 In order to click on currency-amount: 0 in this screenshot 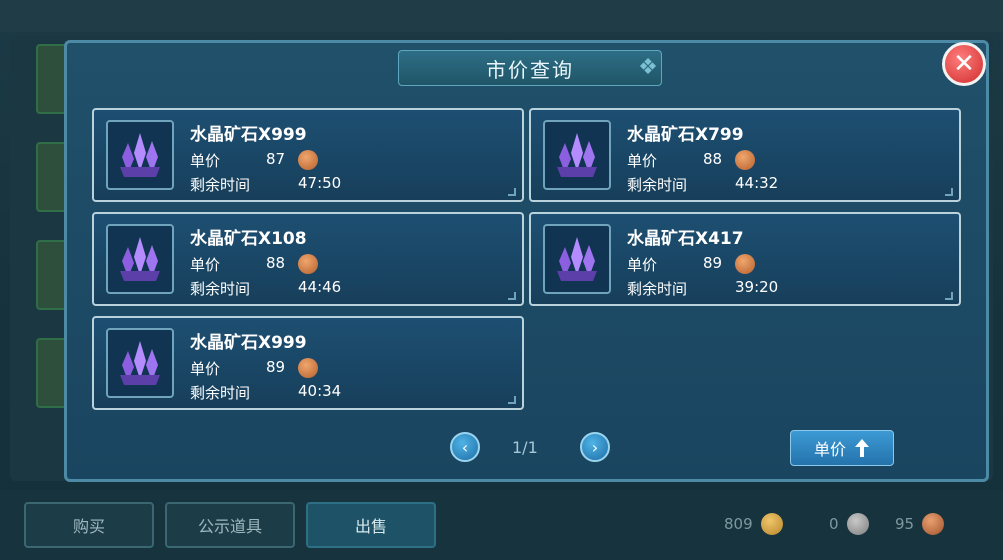, I will do `click(834, 524)`.